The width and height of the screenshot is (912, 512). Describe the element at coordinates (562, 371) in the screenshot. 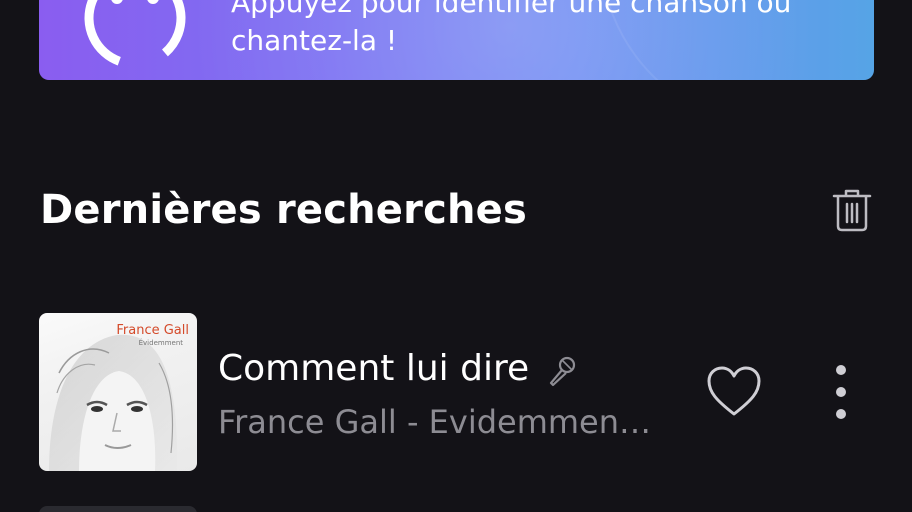

I see `microphone-icon` at that location.